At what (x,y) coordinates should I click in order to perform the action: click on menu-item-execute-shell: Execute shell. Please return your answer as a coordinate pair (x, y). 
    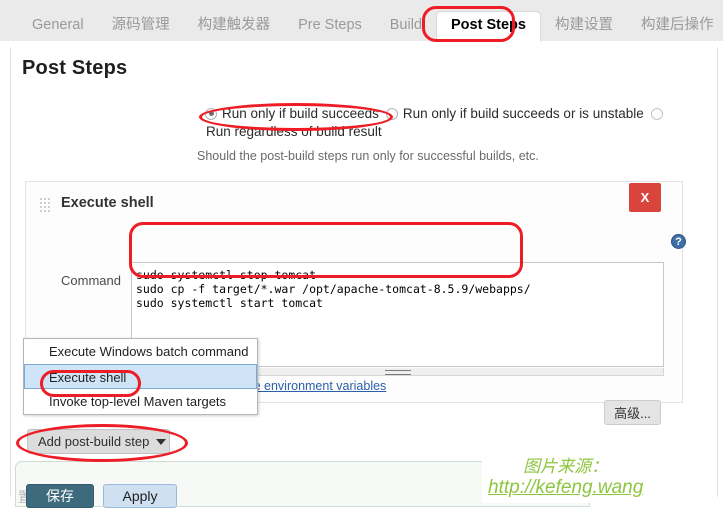
    Looking at the image, I should click on (140, 376).